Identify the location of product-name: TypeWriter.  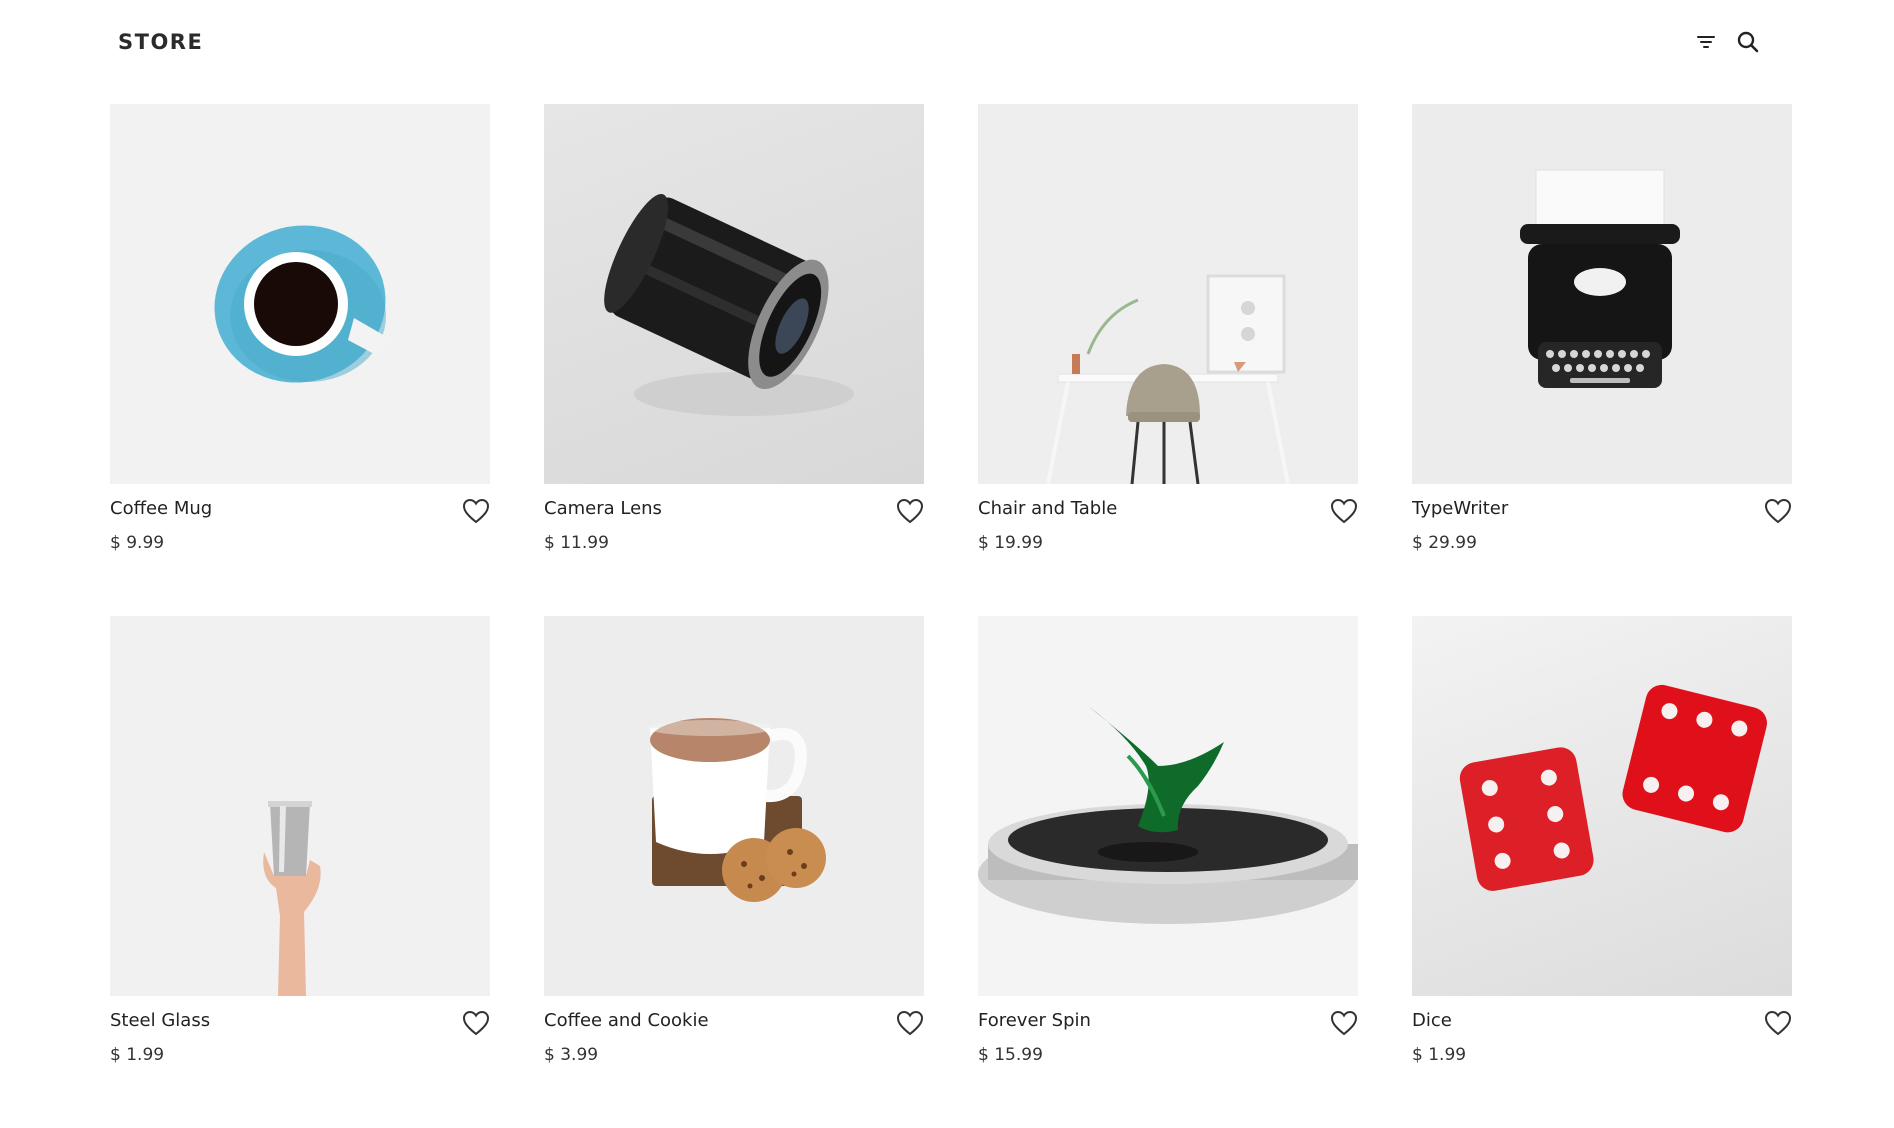
(1460, 508).